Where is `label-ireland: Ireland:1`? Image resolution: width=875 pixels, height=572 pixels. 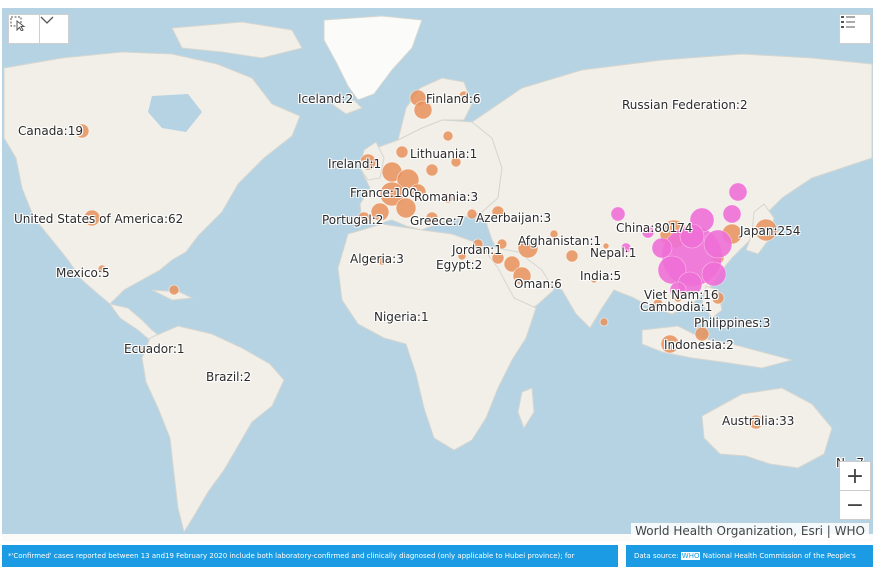 label-ireland: Ireland:1 is located at coordinates (355, 164).